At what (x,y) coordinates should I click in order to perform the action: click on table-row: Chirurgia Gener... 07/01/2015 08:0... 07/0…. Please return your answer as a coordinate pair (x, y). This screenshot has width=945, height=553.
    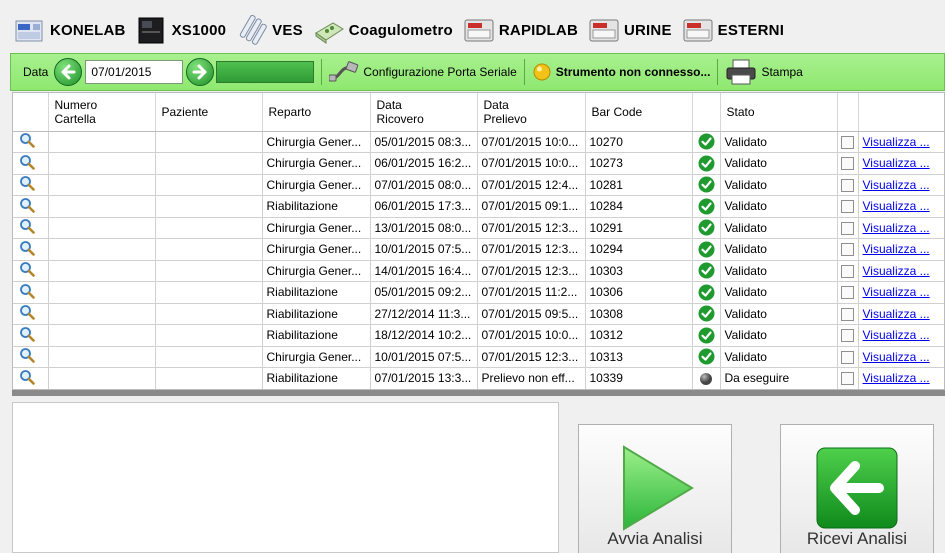
    Looking at the image, I should click on (478, 185).